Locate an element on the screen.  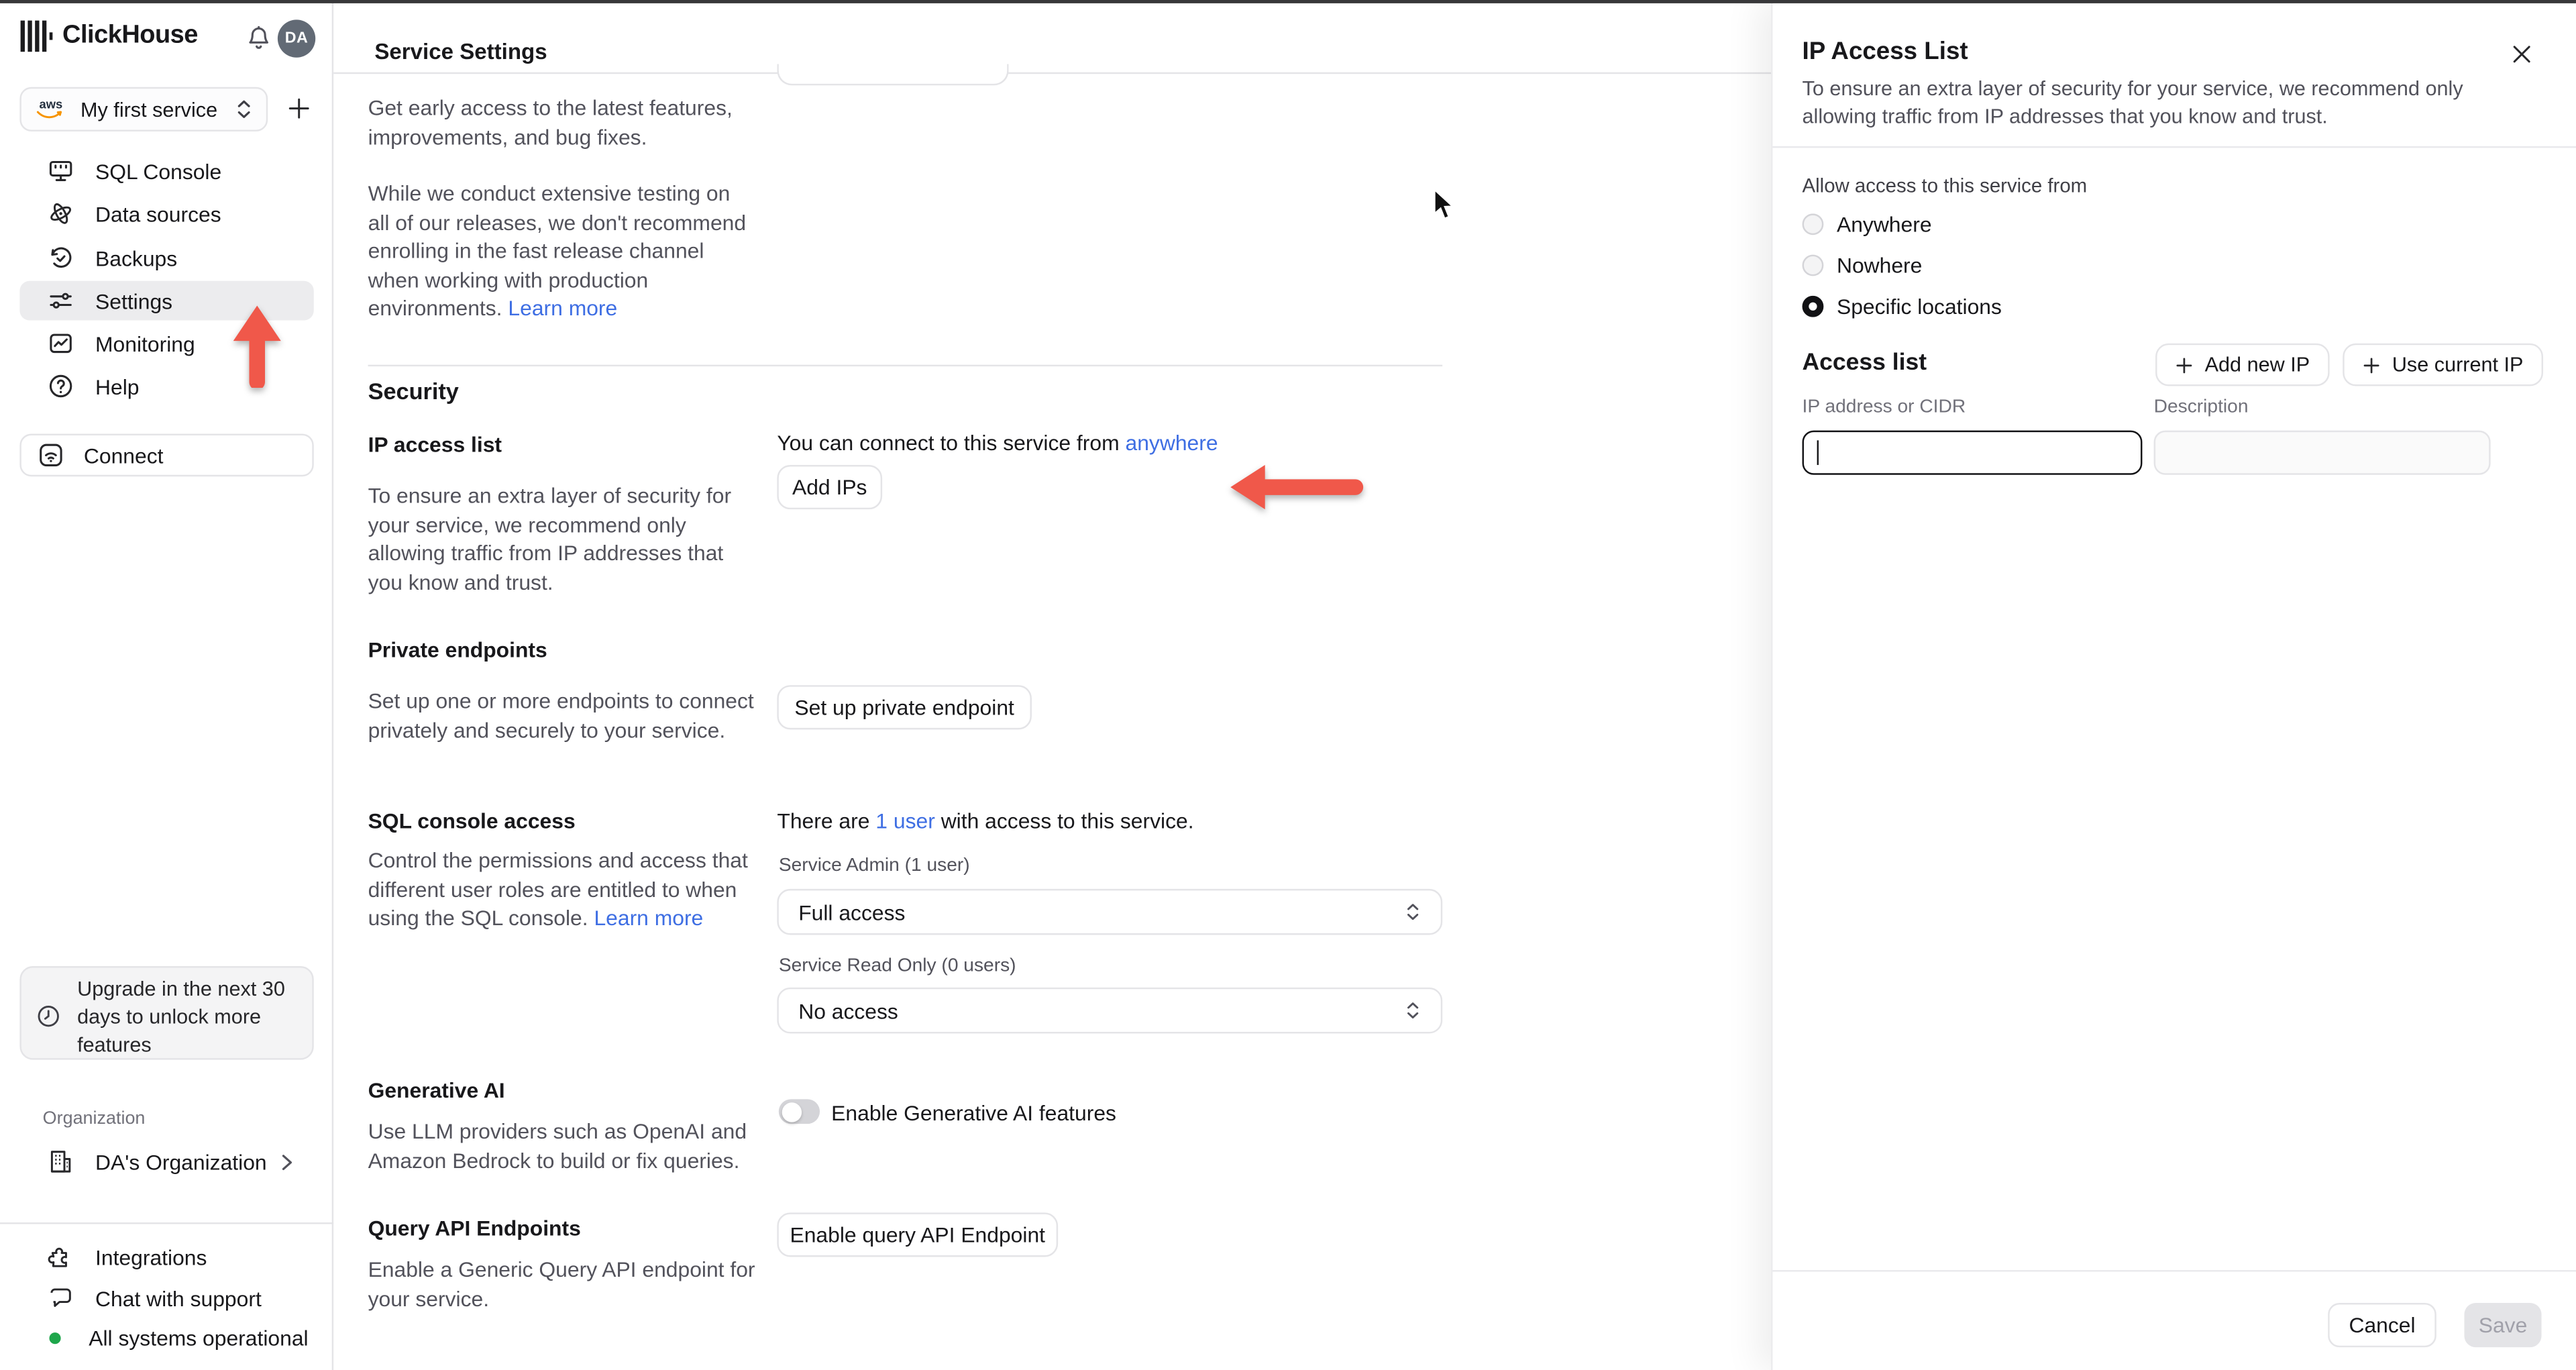
sidebar-item-sql-console: SQL Console is located at coordinates (166, 171).